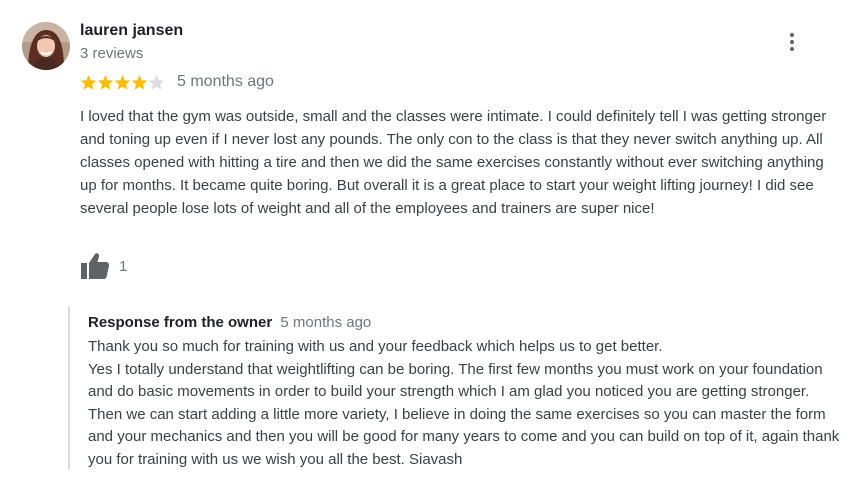 This screenshot has height=492, width=847. I want to click on rating-row: 5 months ago, so click(177, 82).